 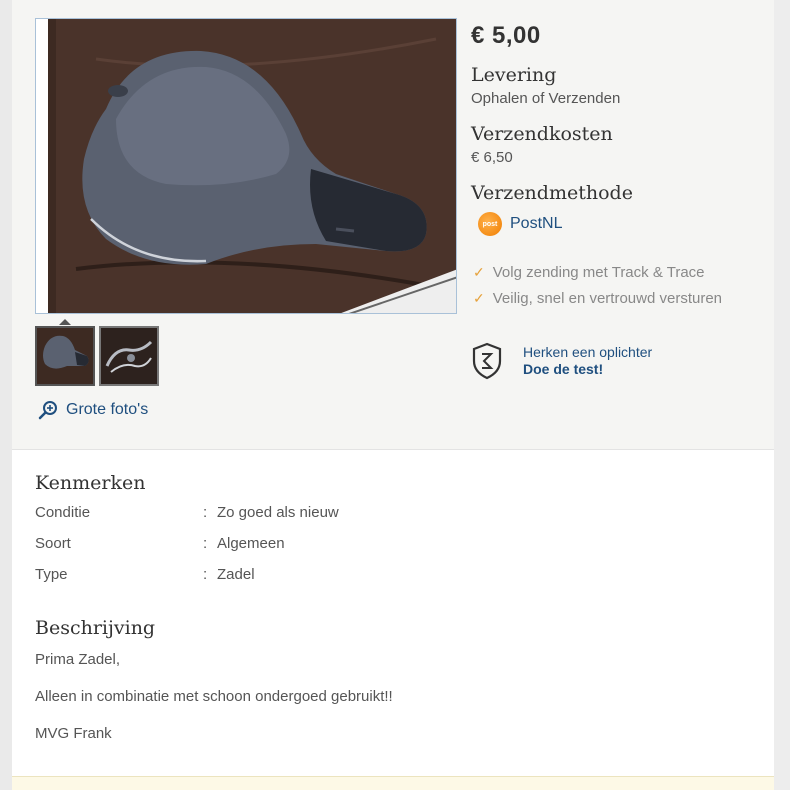 What do you see at coordinates (587, 369) in the screenshot?
I see `fraud-line-2: Doe de test!` at bounding box center [587, 369].